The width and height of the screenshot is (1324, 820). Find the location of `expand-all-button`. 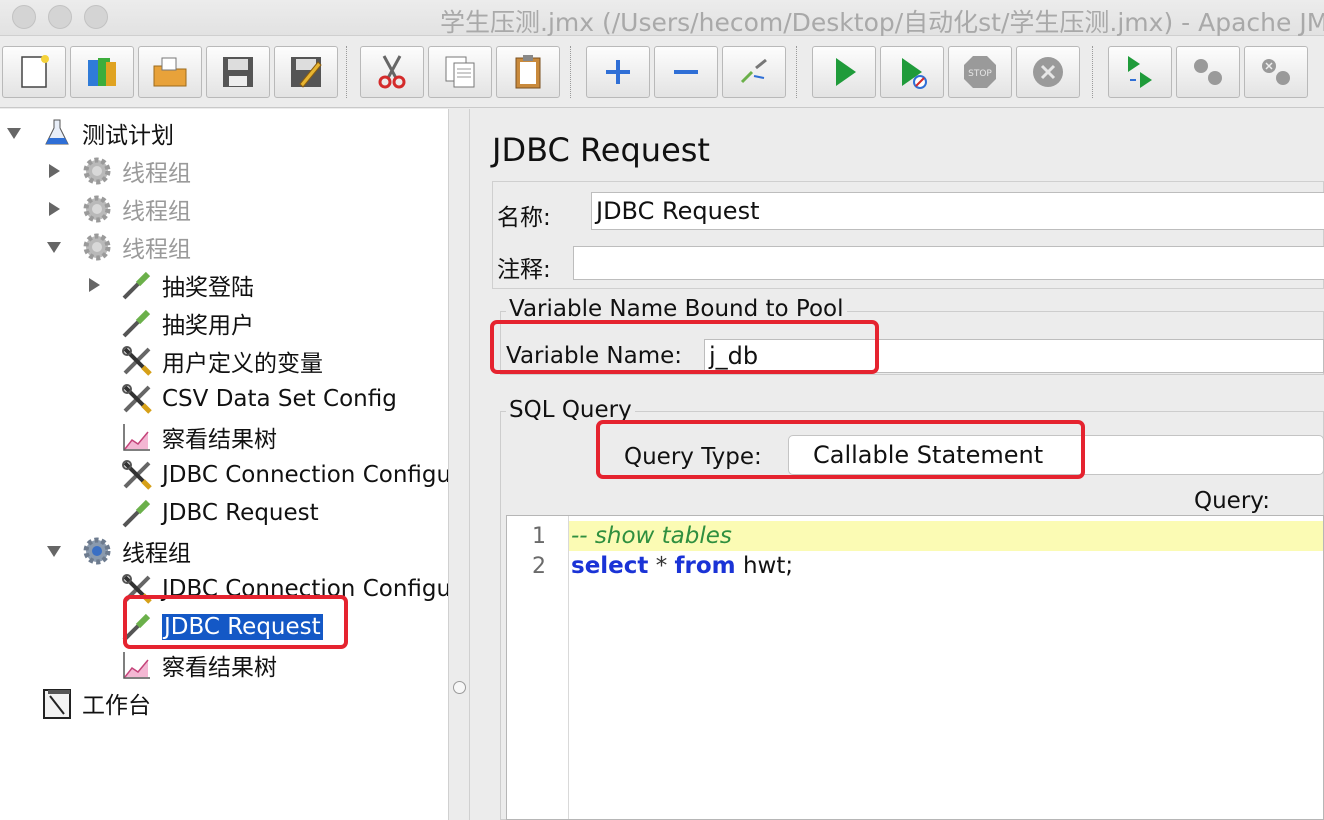

expand-all-button is located at coordinates (618, 72).